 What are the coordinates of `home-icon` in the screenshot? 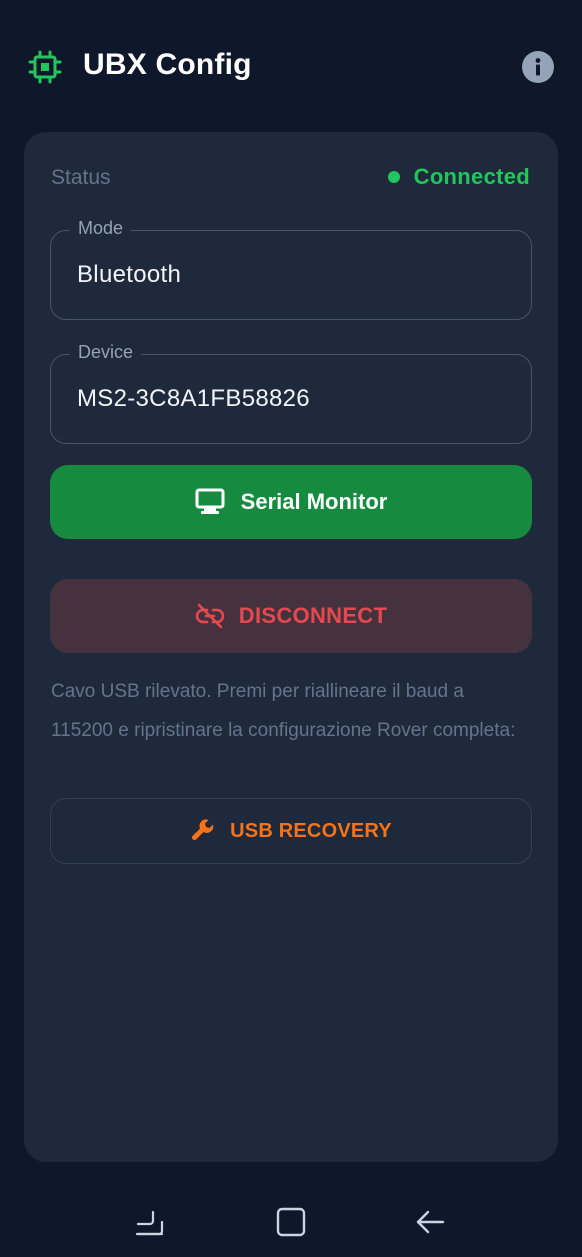 It's located at (291, 1222).